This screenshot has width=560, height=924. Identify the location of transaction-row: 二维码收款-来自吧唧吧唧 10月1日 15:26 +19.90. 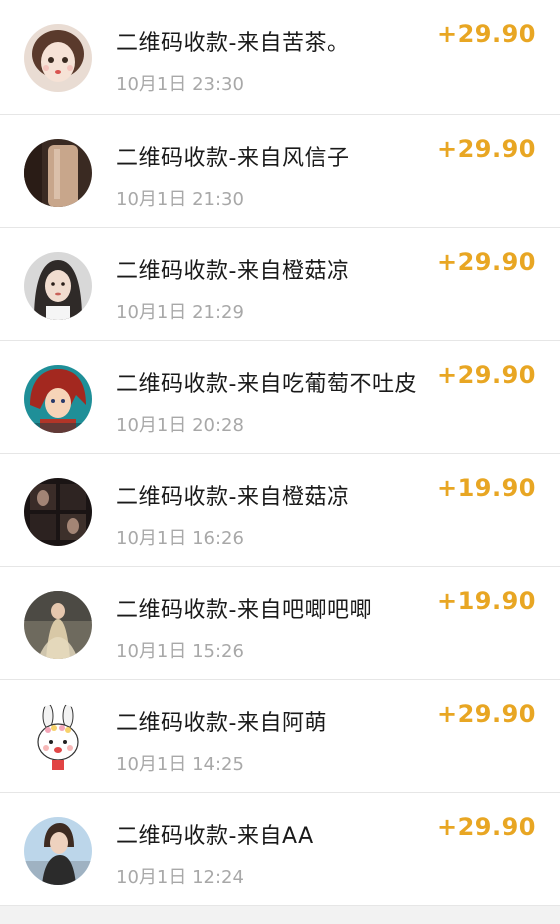
(280, 623).